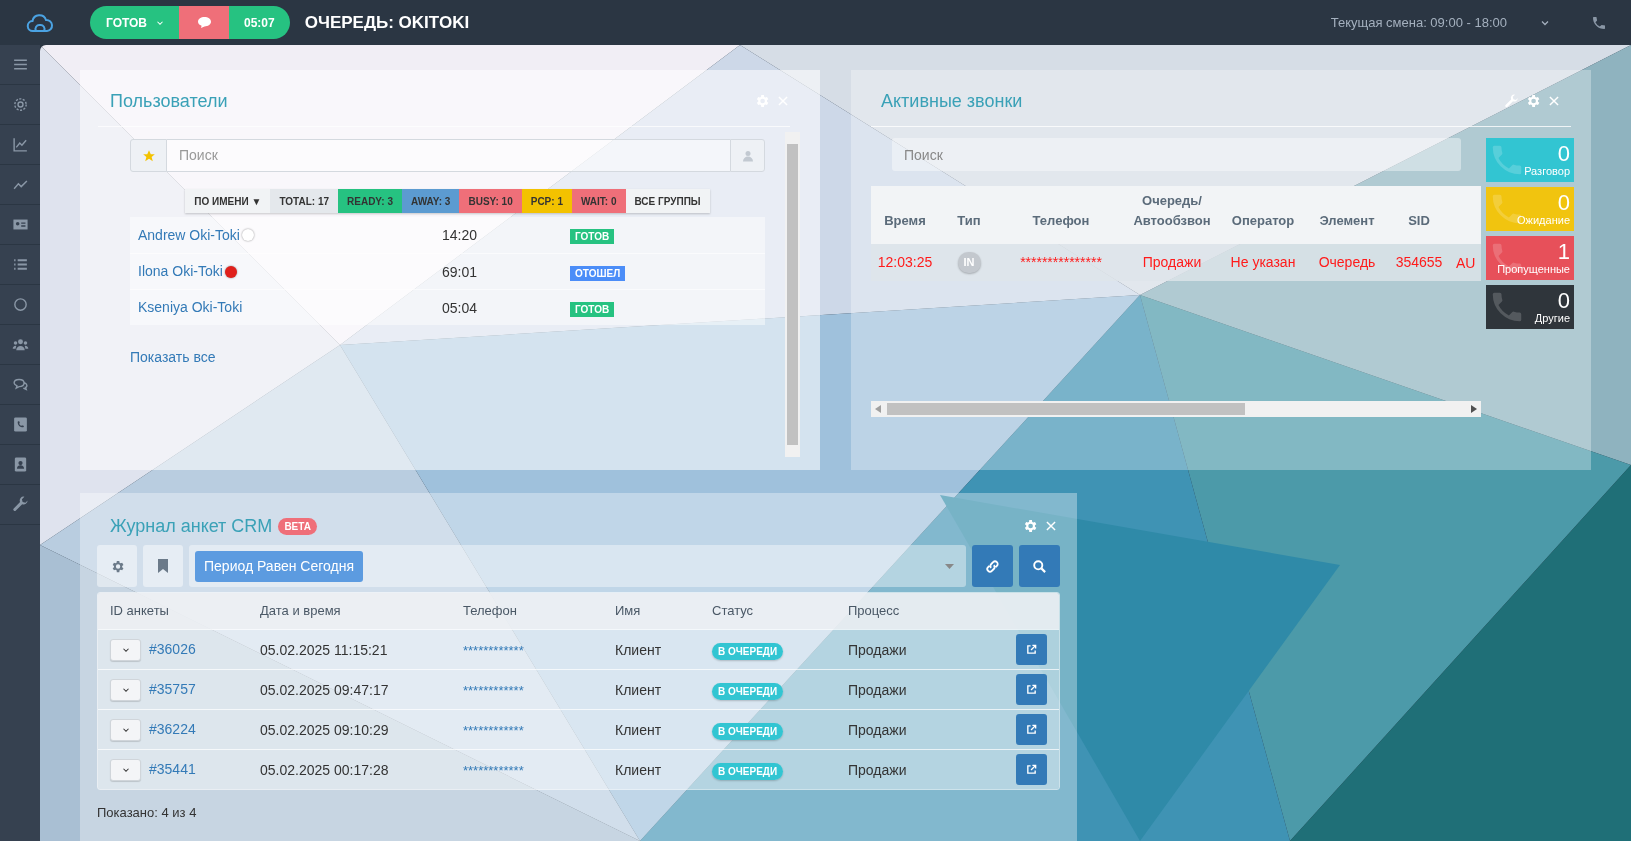 This screenshot has width=1631, height=841. What do you see at coordinates (172, 729) in the screenshot?
I see `form-id-link: #36224` at bounding box center [172, 729].